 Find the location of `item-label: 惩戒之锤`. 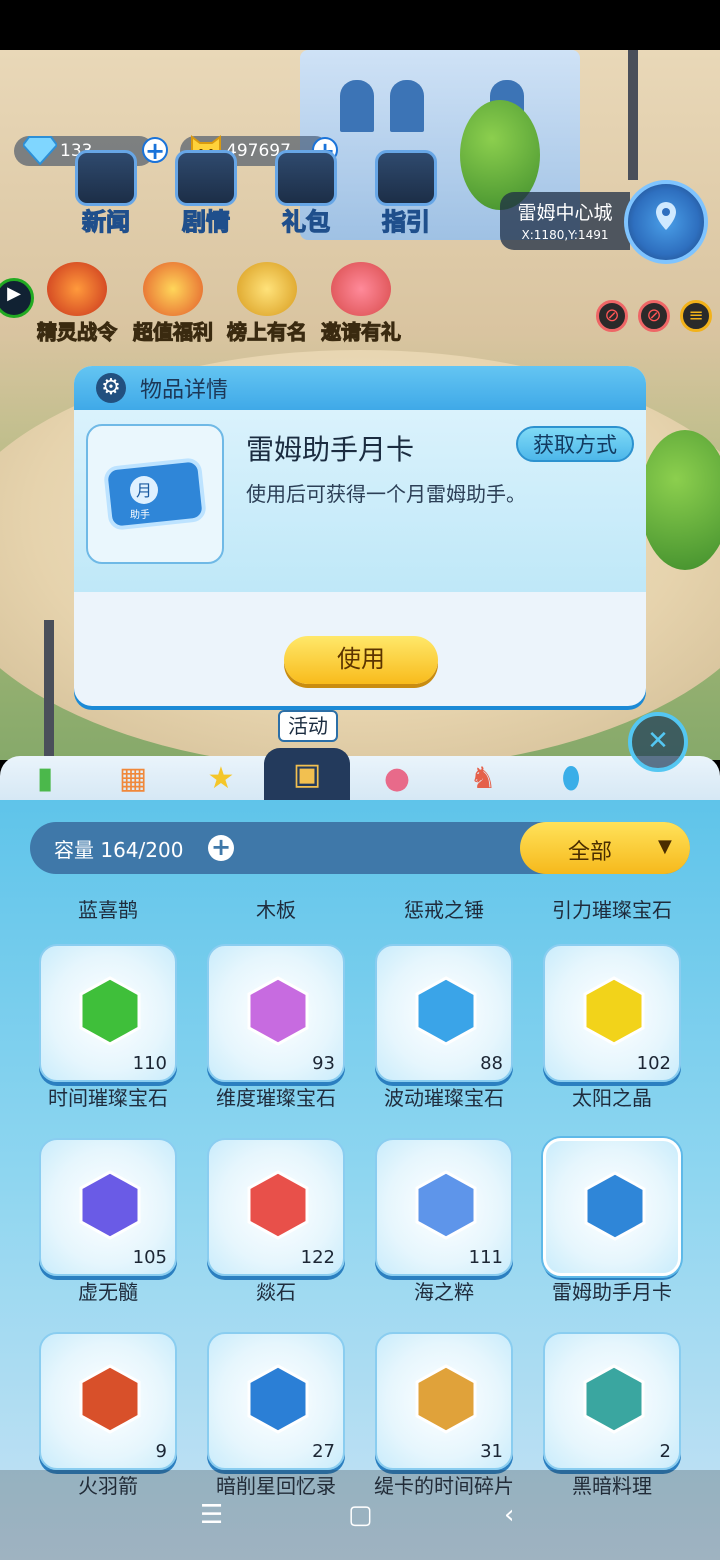

item-label: 惩戒之锤 is located at coordinates (444, 910).